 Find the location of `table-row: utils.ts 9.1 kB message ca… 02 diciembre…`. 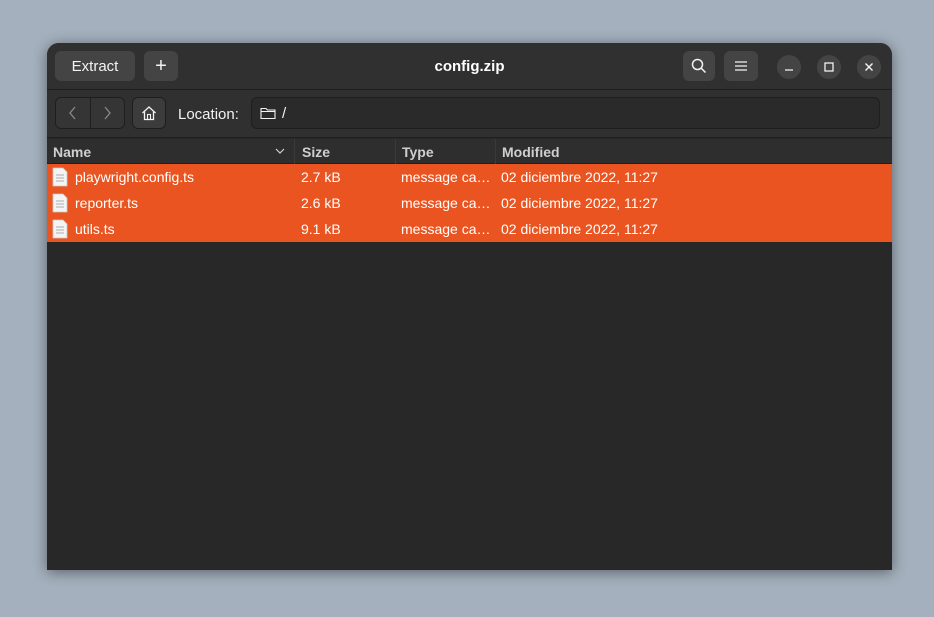

table-row: utils.ts 9.1 kB message ca… 02 diciembre… is located at coordinates (469, 229).